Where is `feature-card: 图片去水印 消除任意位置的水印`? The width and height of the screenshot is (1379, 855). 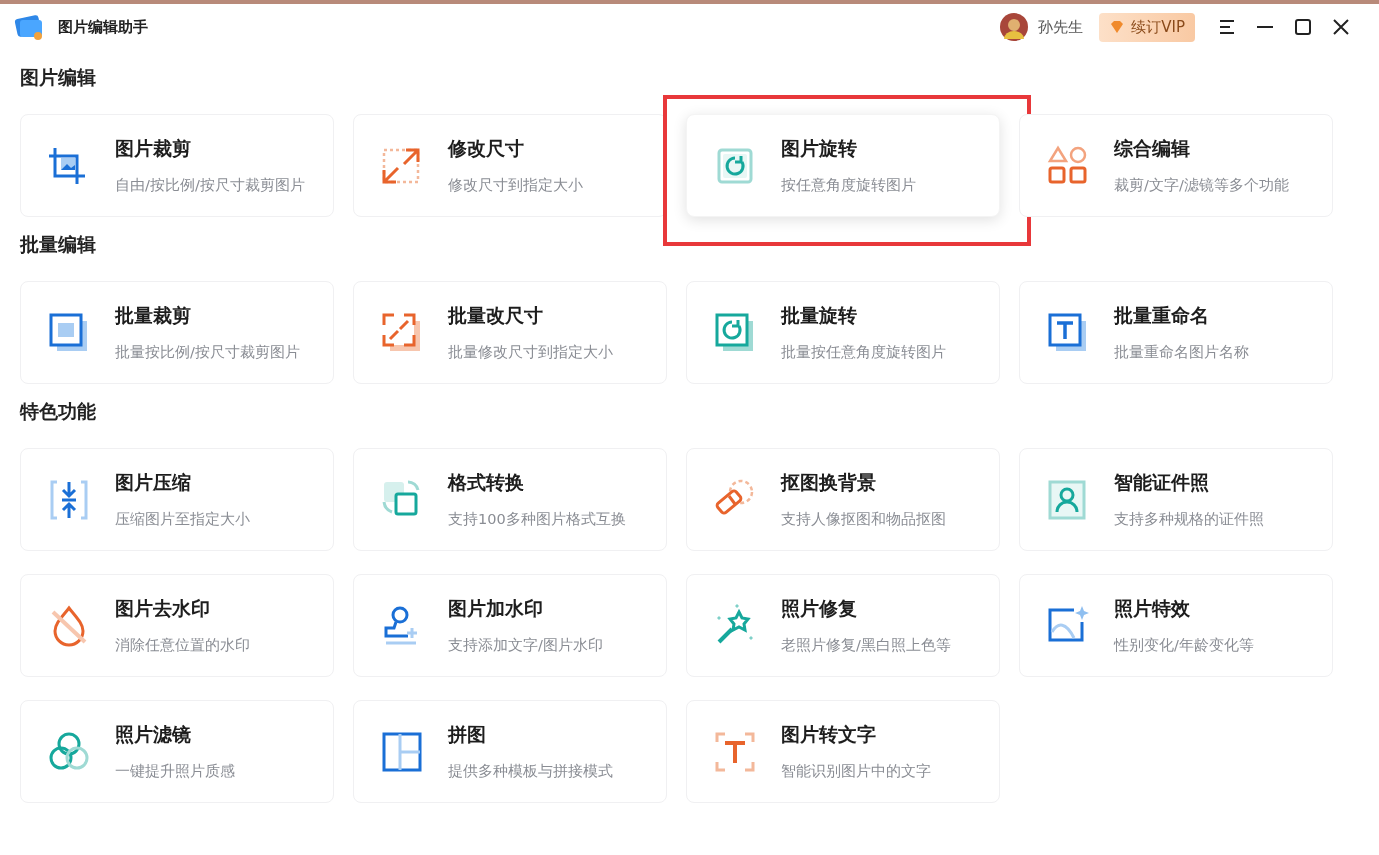 feature-card: 图片去水印 消除任意位置的水印 is located at coordinates (177, 625).